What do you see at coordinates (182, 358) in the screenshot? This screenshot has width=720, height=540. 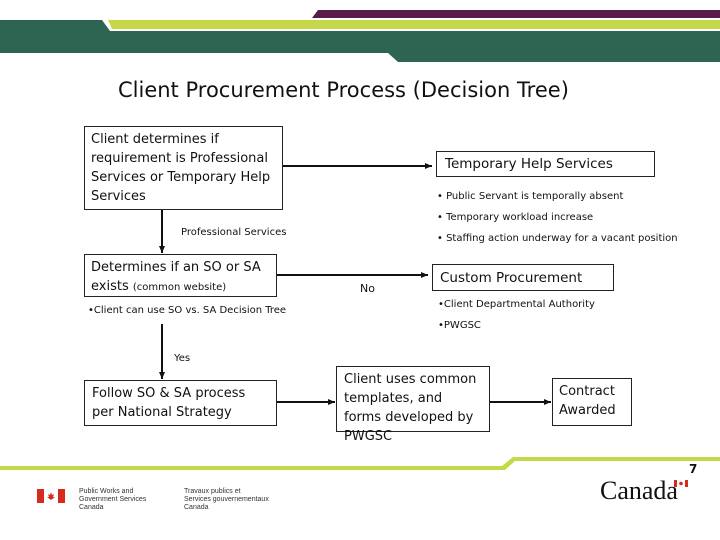 I see `edge-label-yes: Yes` at bounding box center [182, 358].